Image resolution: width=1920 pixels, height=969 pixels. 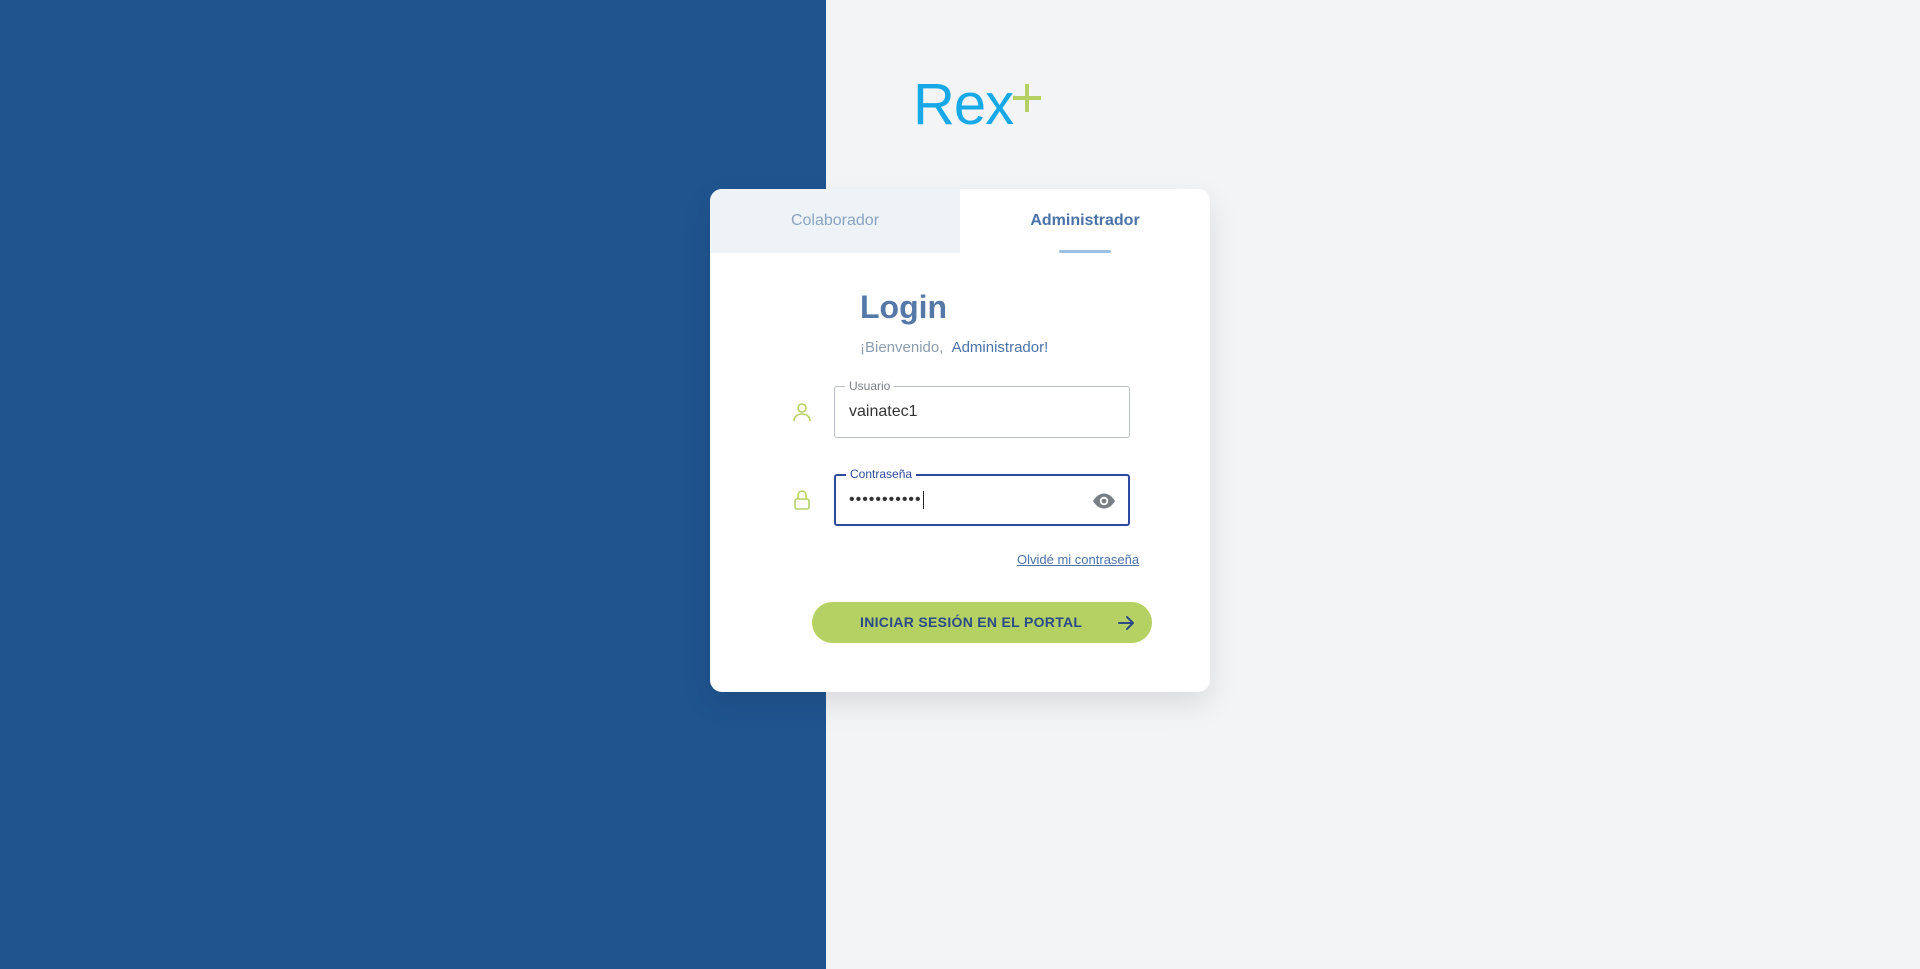 What do you see at coordinates (883, 411) in the screenshot?
I see `username-value: vainatec1` at bounding box center [883, 411].